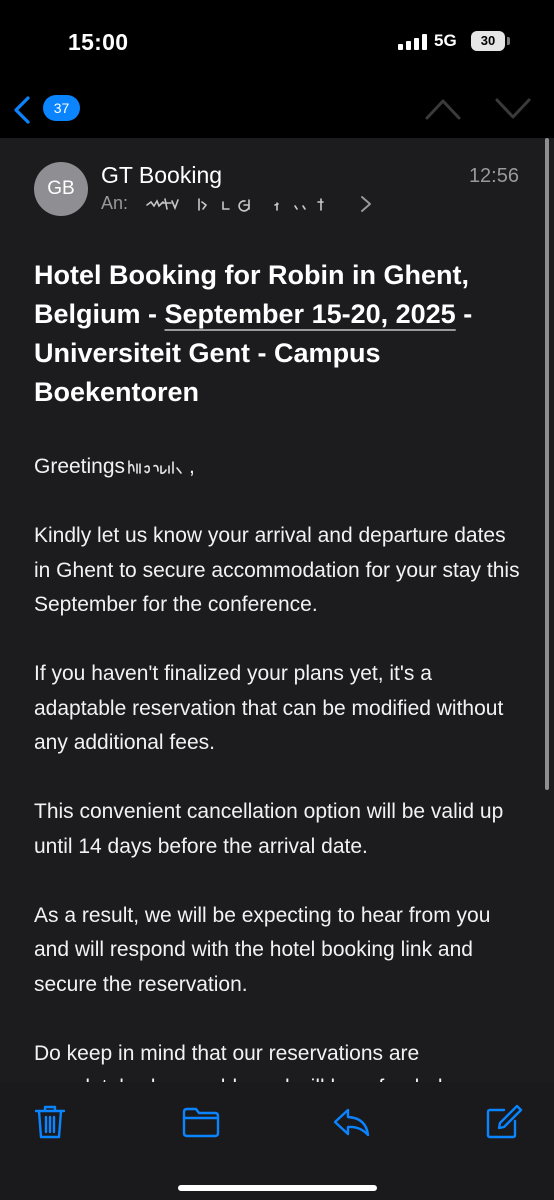 Image resolution: width=554 pixels, height=1200 pixels. I want to click on network-type: 5G, so click(445, 40).